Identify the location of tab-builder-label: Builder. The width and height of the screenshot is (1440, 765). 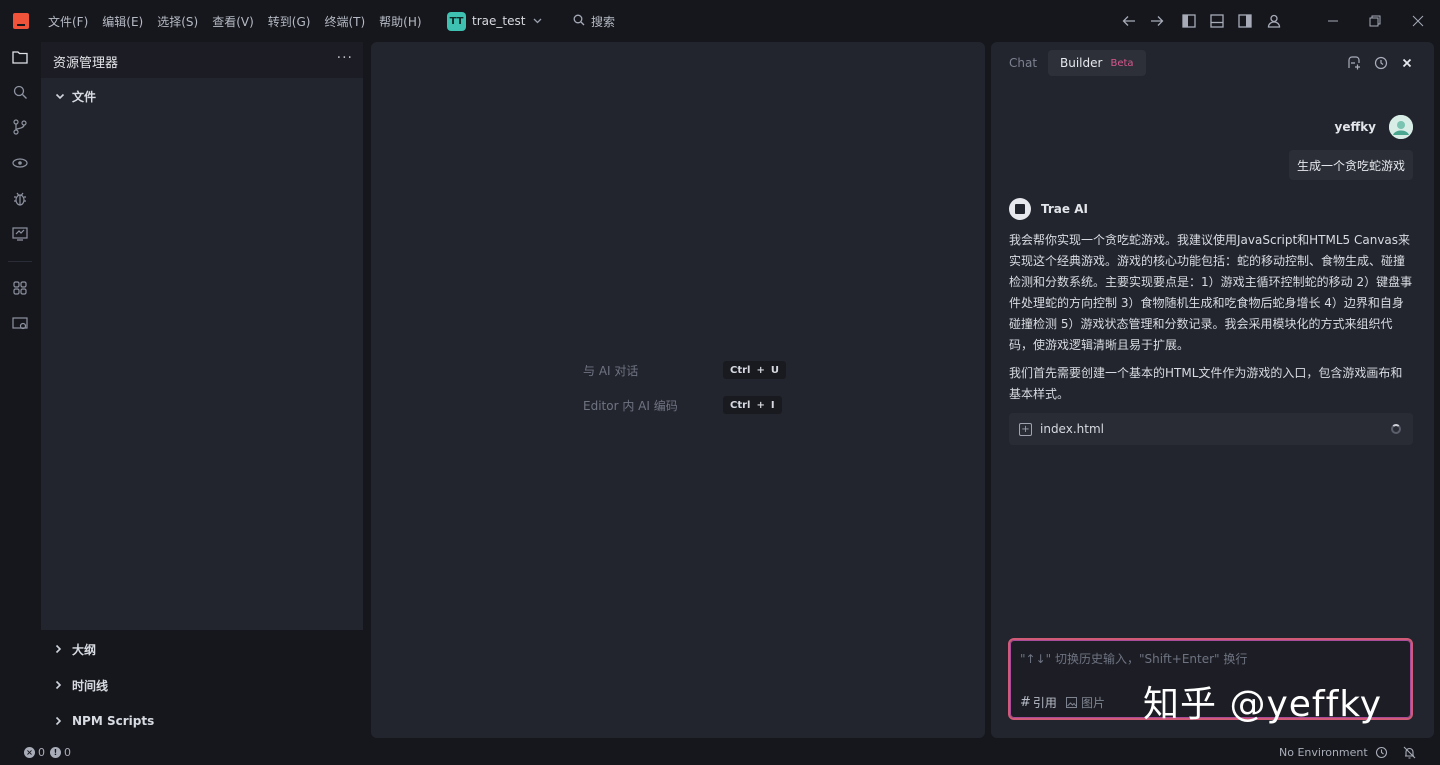
(1081, 63).